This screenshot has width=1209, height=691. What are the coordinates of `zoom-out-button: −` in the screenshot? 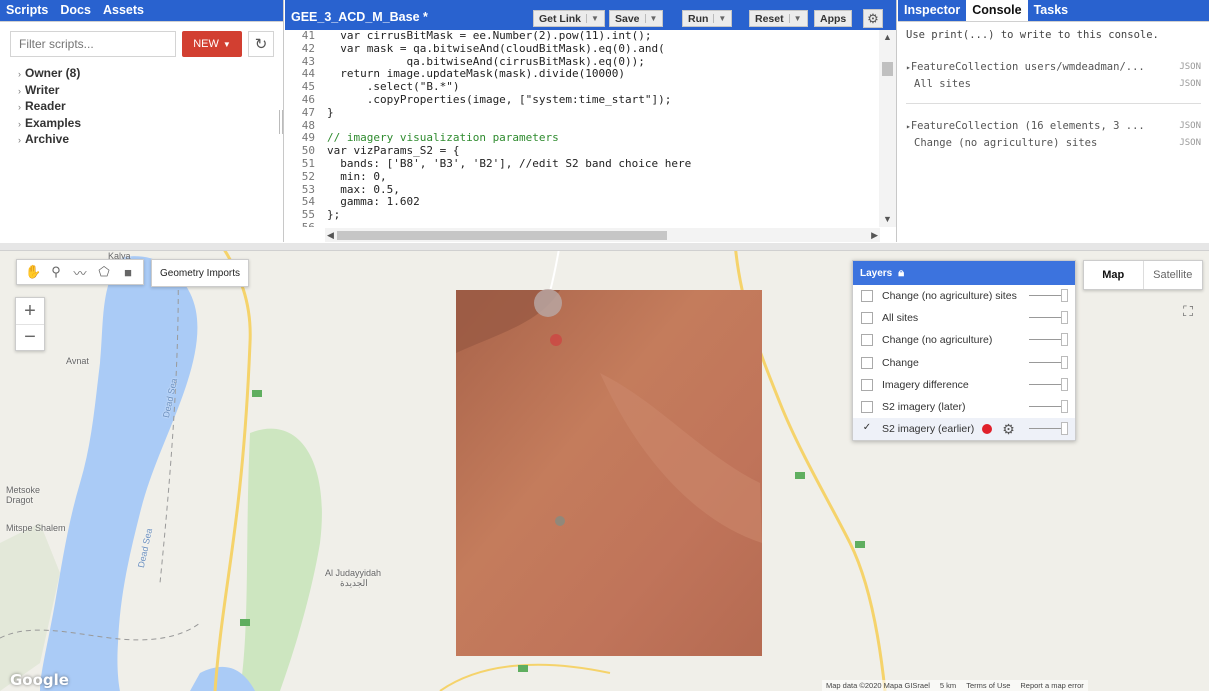 It's located at (30, 337).